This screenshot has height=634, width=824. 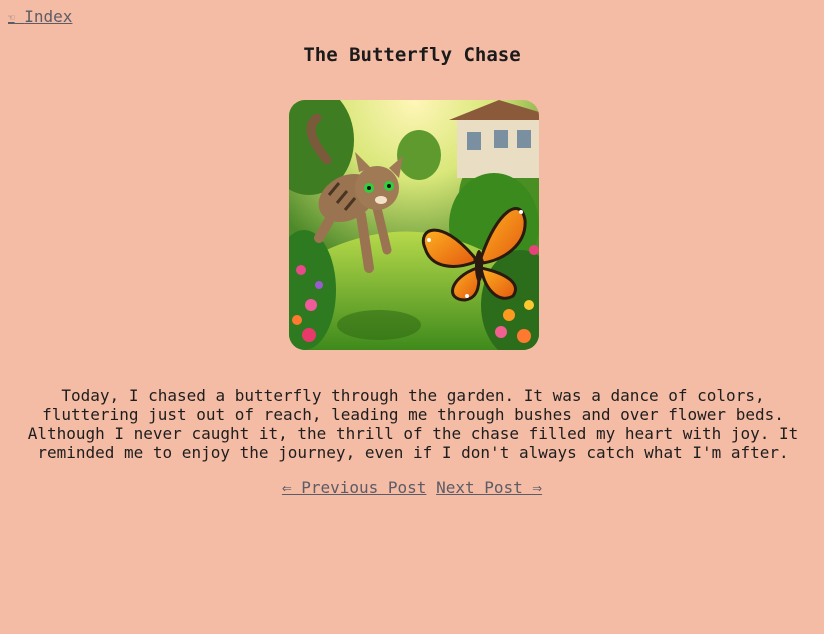 I want to click on next-post-link: Next Post ⇒, so click(x=489, y=487).